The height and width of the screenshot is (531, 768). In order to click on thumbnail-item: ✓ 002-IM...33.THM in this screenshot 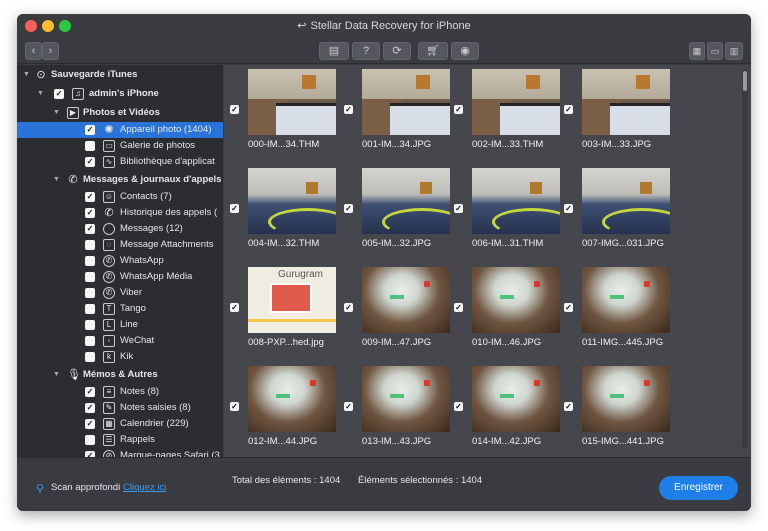, I will do `click(507, 117)`.